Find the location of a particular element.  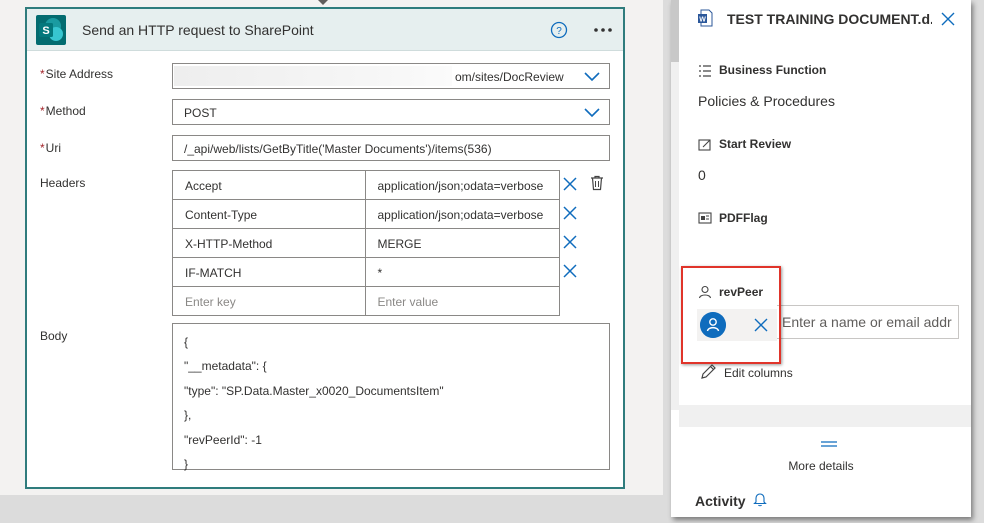

delete-icon is located at coordinates (597, 183).